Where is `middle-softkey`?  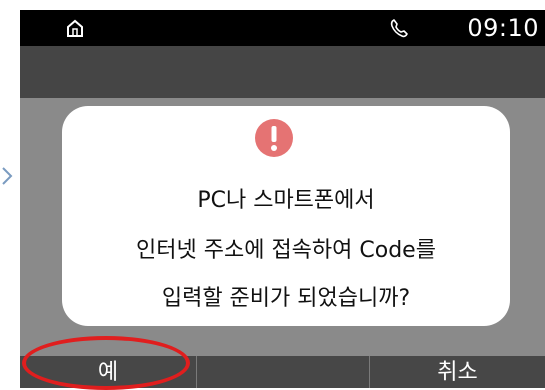 middle-softkey is located at coordinates (283, 372).